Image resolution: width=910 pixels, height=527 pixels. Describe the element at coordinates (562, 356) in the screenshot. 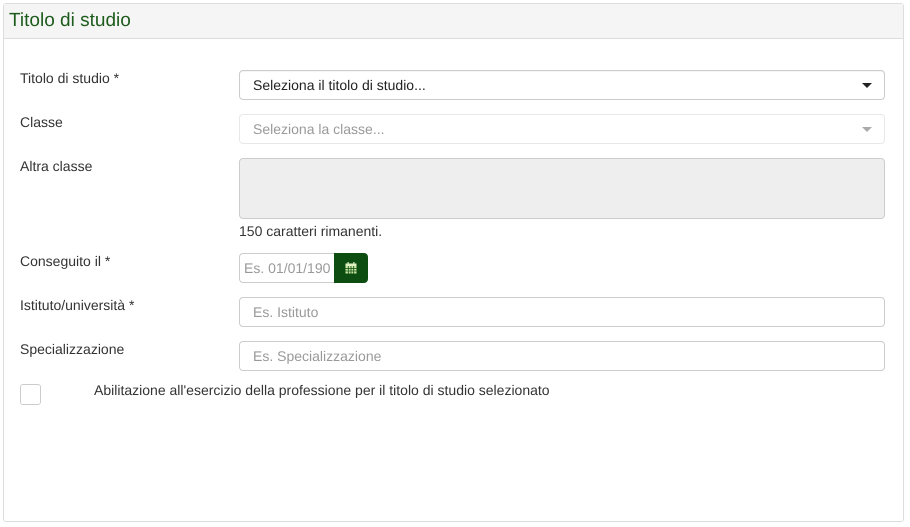

I see `input-field: Es. Specializzazione` at that location.